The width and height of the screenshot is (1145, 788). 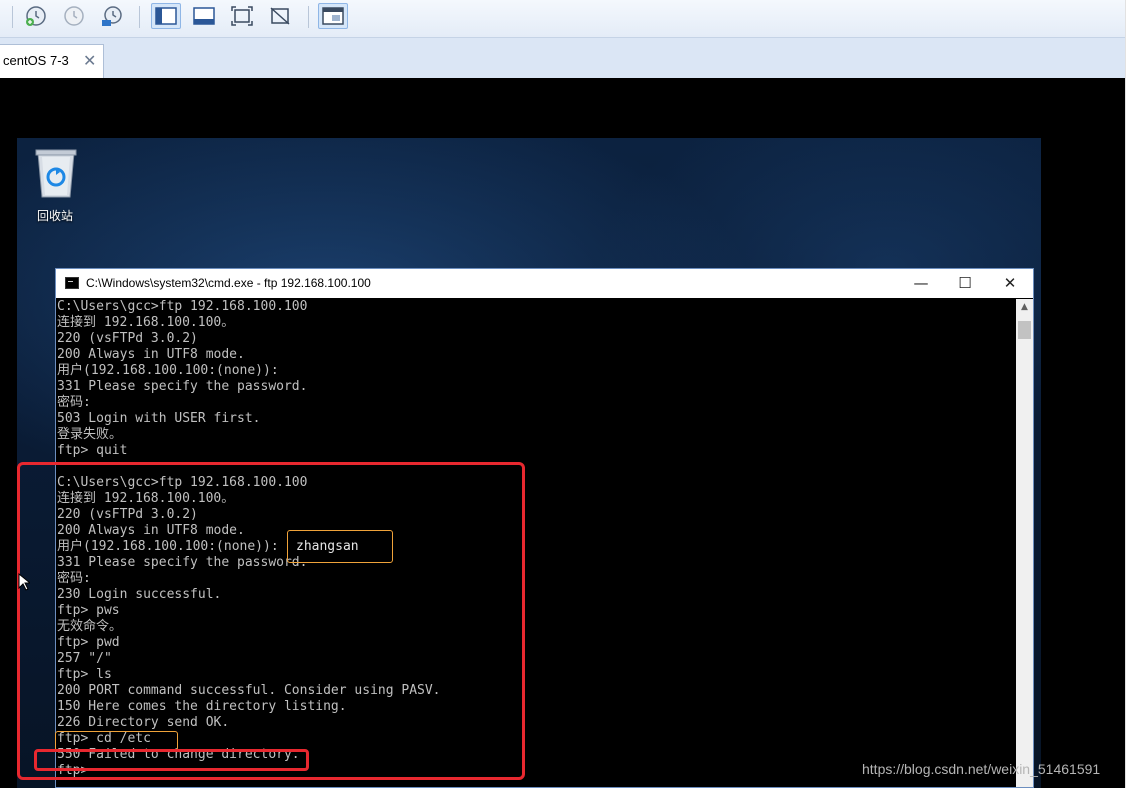 What do you see at coordinates (90, 434) in the screenshot?
I see `console-line: 登录失败。` at bounding box center [90, 434].